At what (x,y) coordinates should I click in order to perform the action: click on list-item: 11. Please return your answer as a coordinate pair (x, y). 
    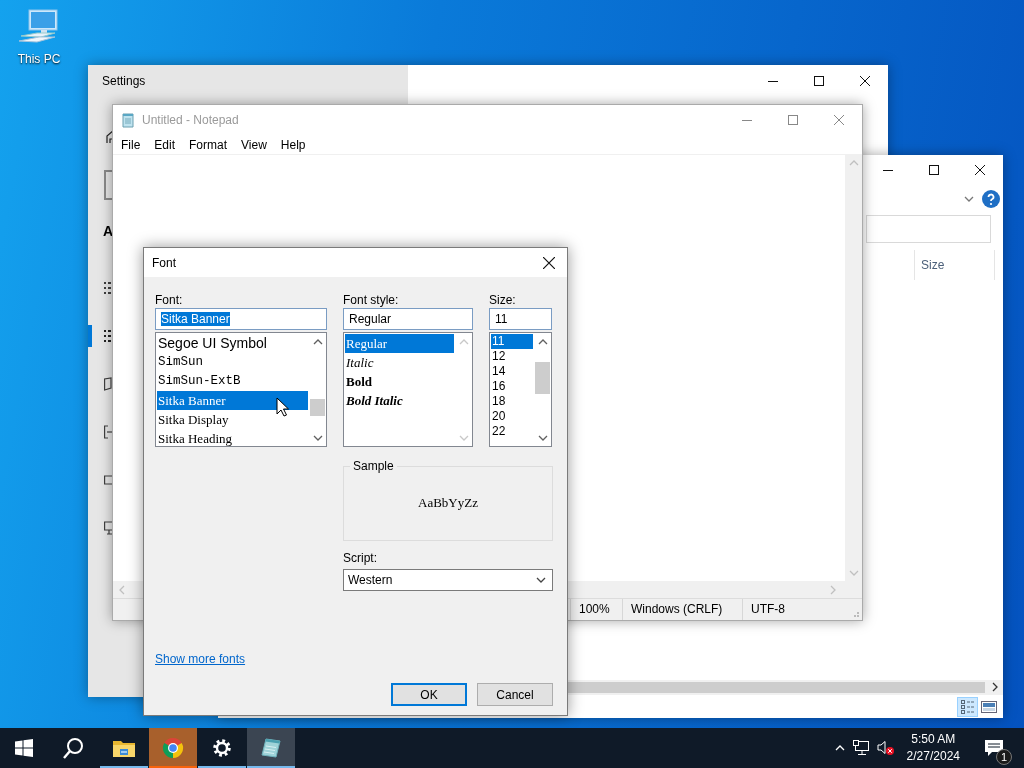
    Looking at the image, I should click on (512, 341).